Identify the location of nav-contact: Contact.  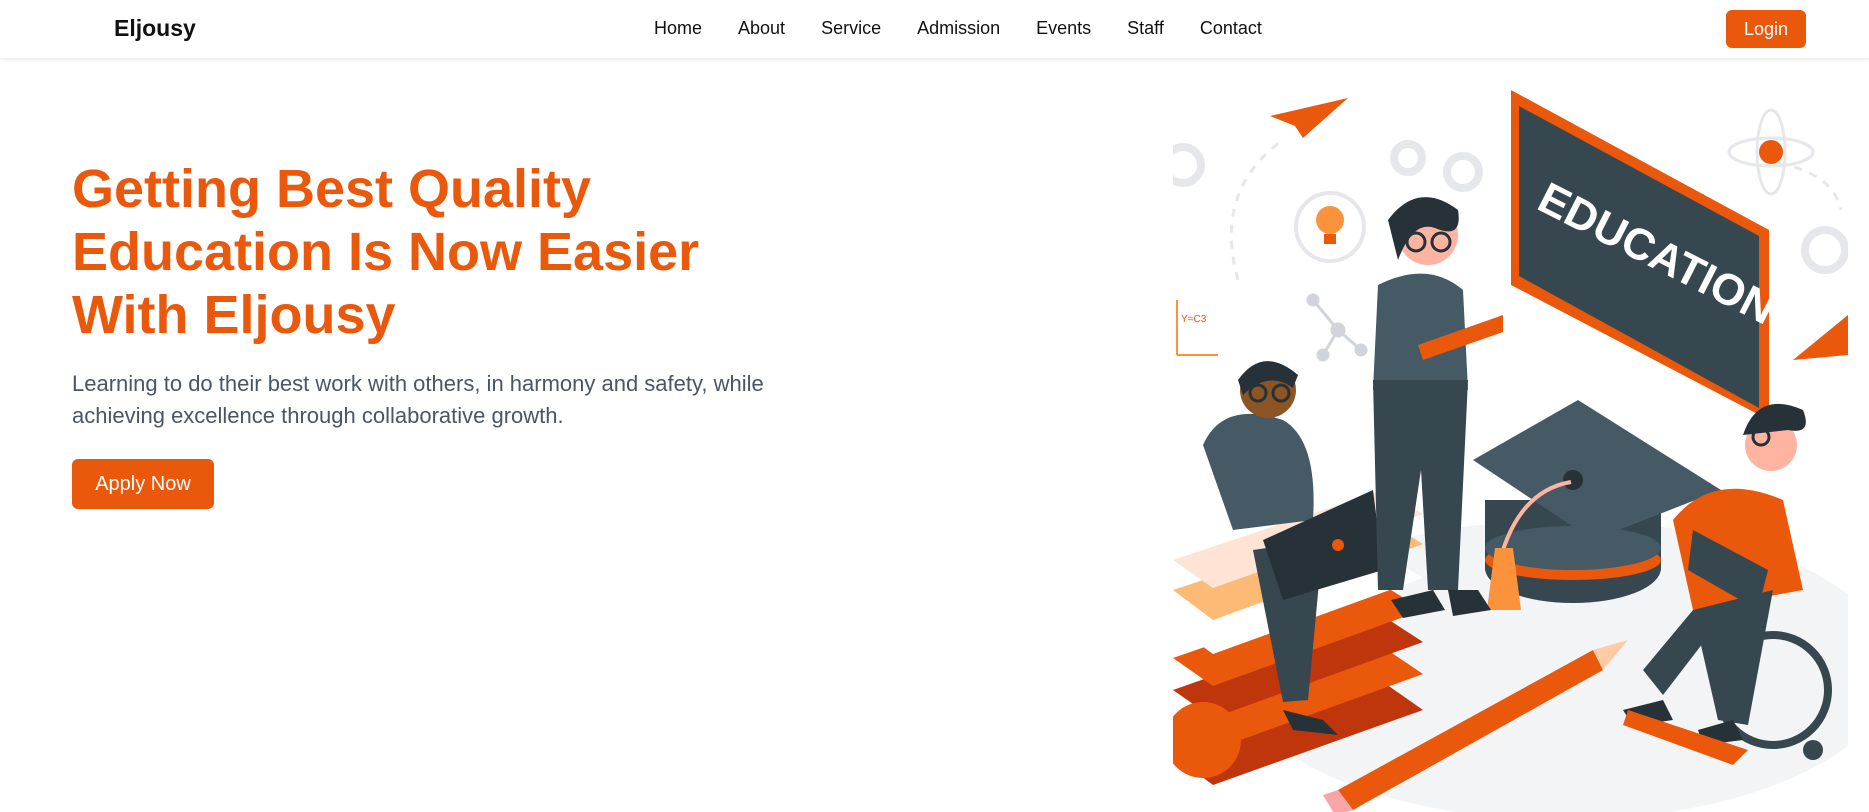
(1231, 28).